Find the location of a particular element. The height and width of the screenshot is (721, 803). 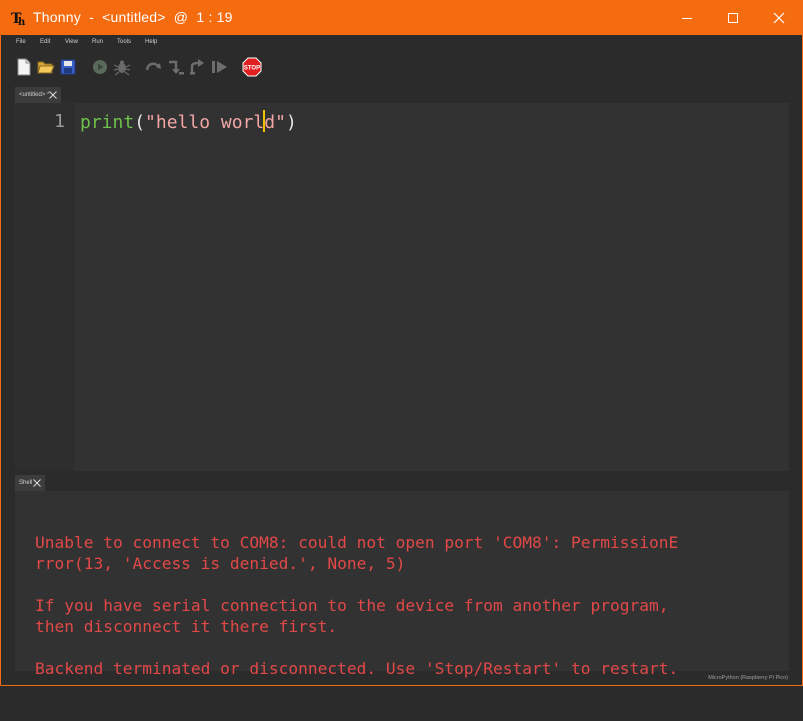

svg-text: h is located at coordinates (22, 22).